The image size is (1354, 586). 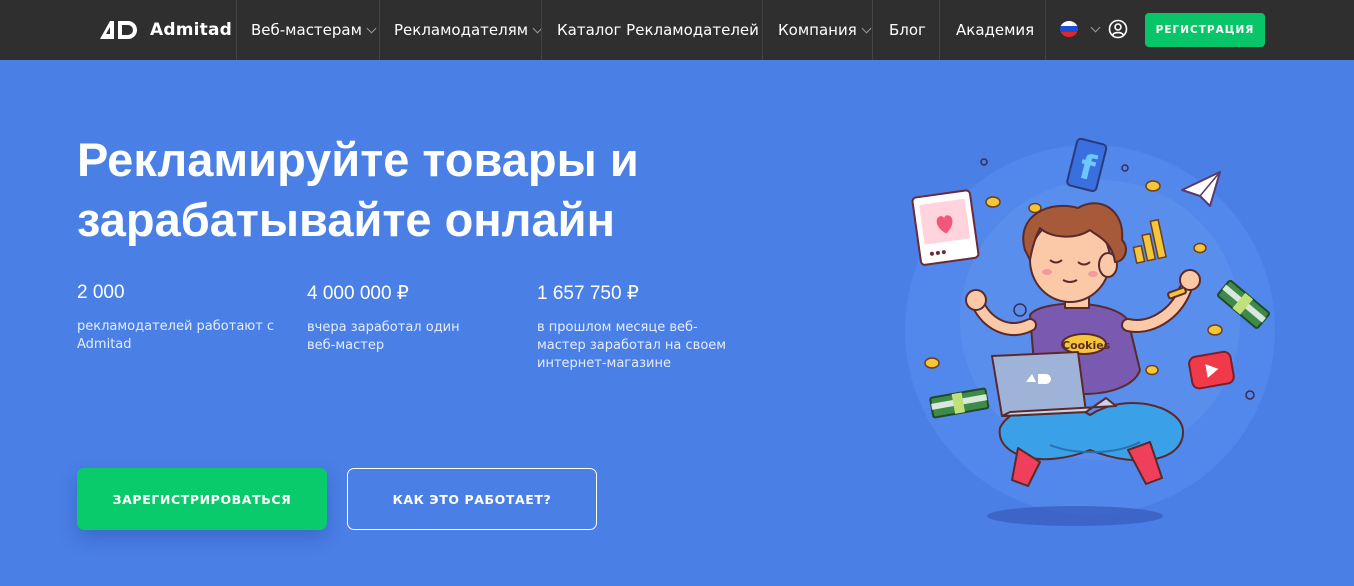 I want to click on admitad-logo: Admitad, so click(x=165, y=30).